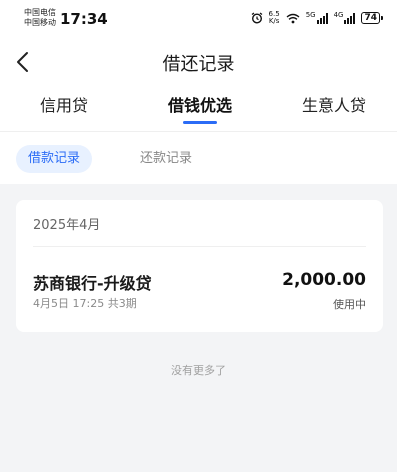 The image size is (397, 472). What do you see at coordinates (200, 122) in the screenshot?
I see `active-tab-indicator` at bounding box center [200, 122].